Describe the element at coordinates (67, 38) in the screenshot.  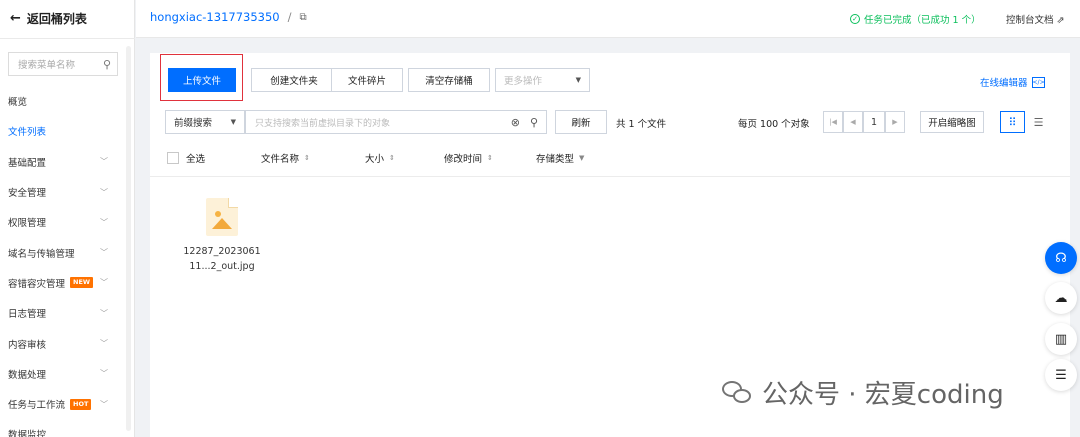
I see `divider` at that location.